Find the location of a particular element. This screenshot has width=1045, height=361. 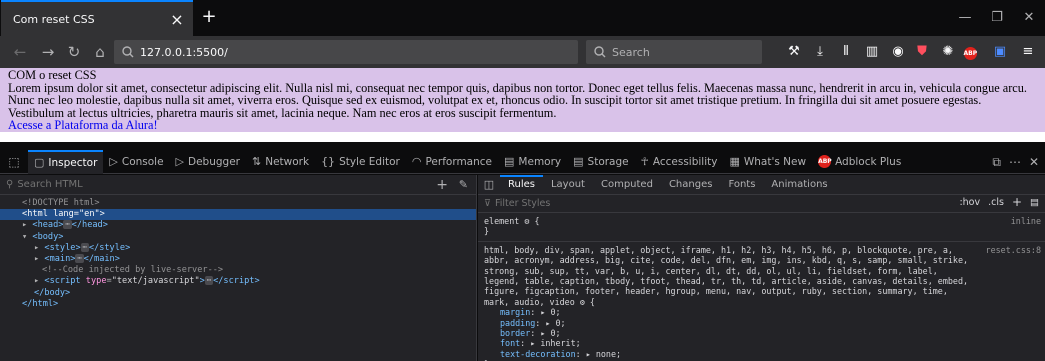

tree-node-doctype: <!DOCTYPE html> is located at coordinates (238, 203).